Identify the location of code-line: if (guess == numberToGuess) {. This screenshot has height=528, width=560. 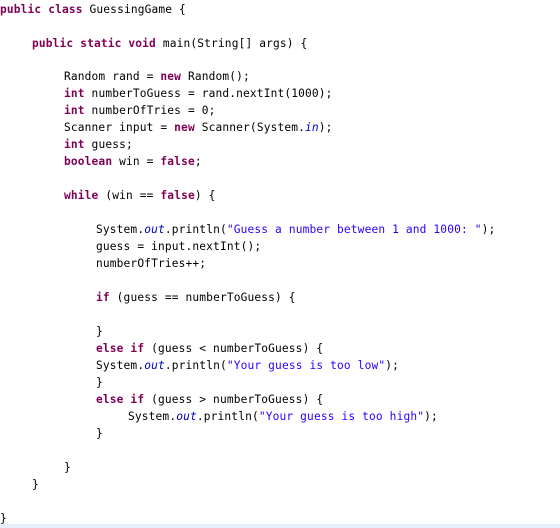
(196, 297).